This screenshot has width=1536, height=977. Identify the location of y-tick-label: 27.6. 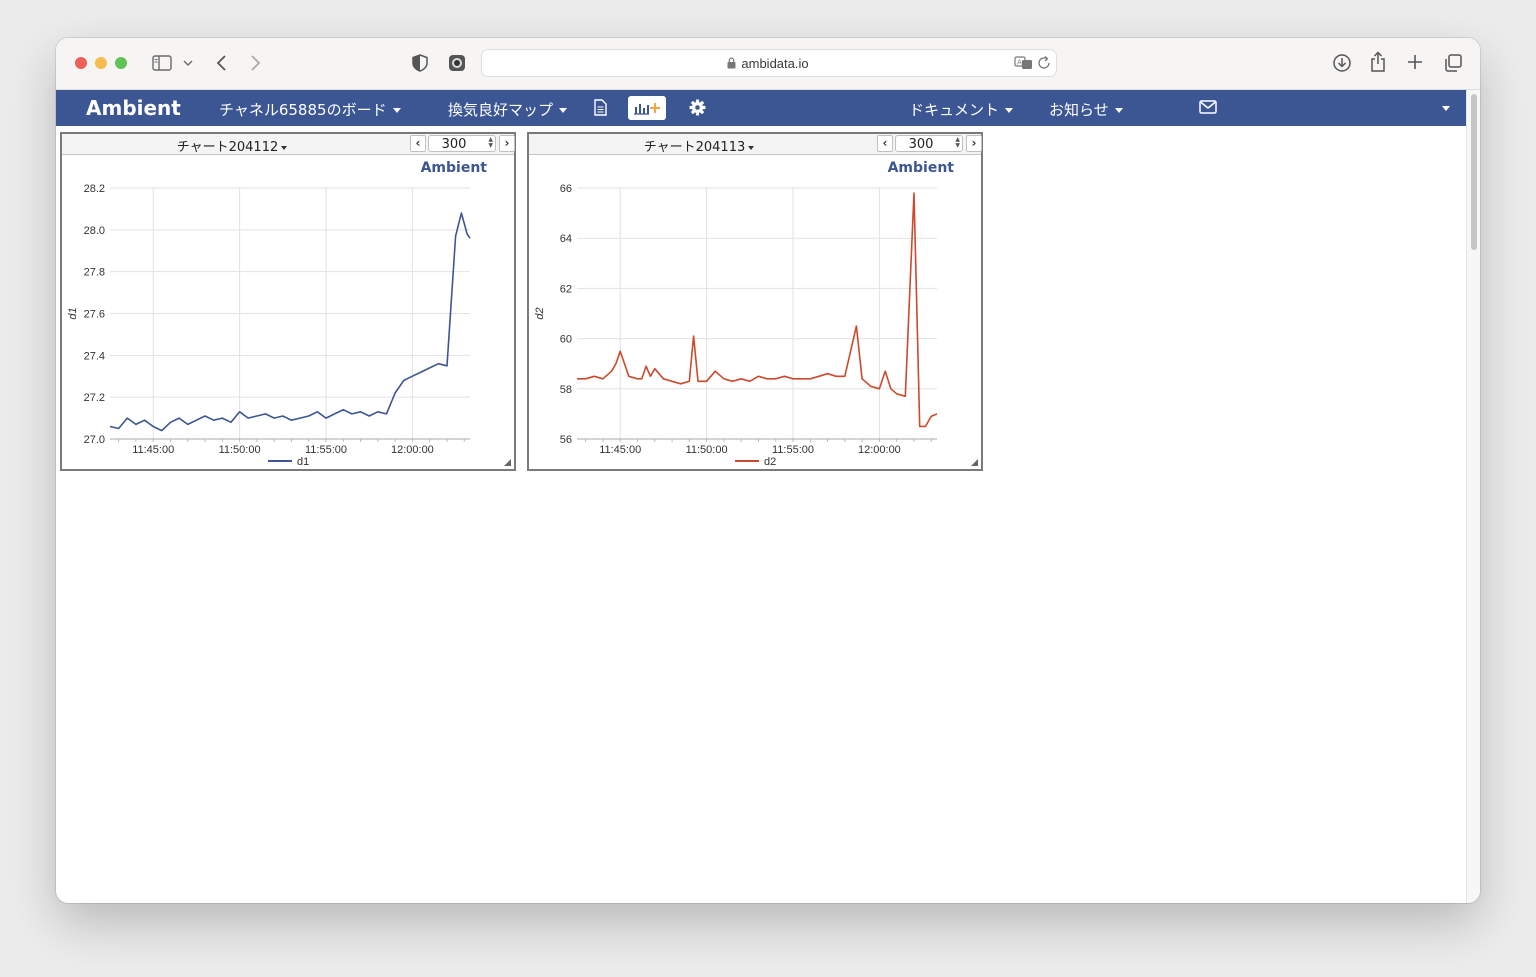
(94, 315).